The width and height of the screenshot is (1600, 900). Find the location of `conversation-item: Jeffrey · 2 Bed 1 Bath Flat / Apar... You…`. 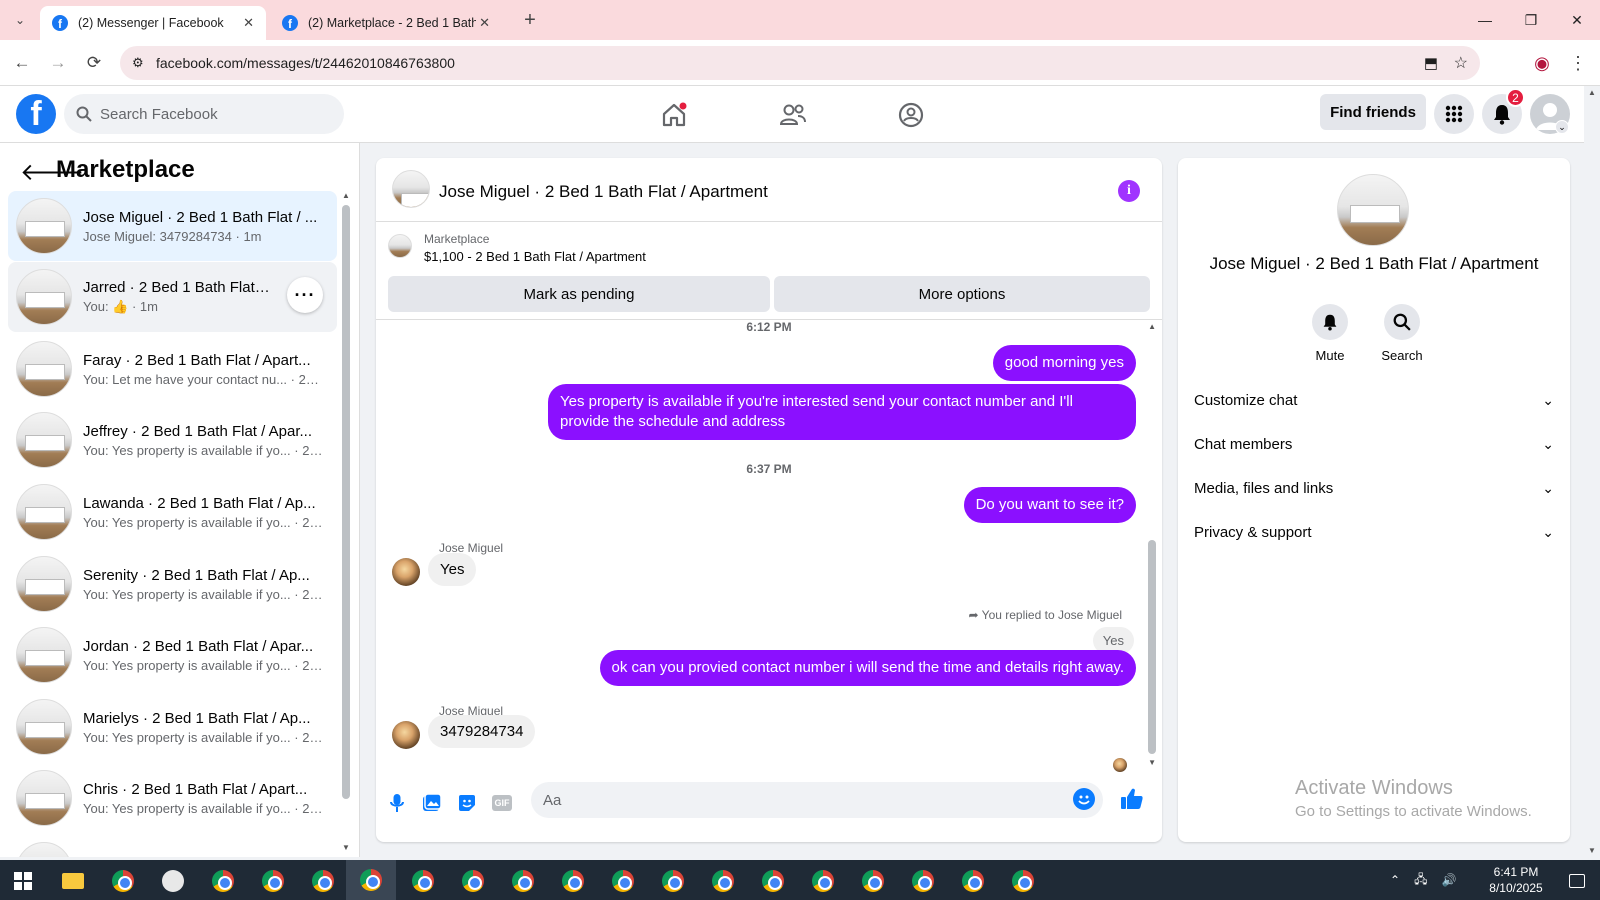

conversation-item: Jeffrey · 2 Bed 1 Bath Flat / Apar... You… is located at coordinates (172, 440).